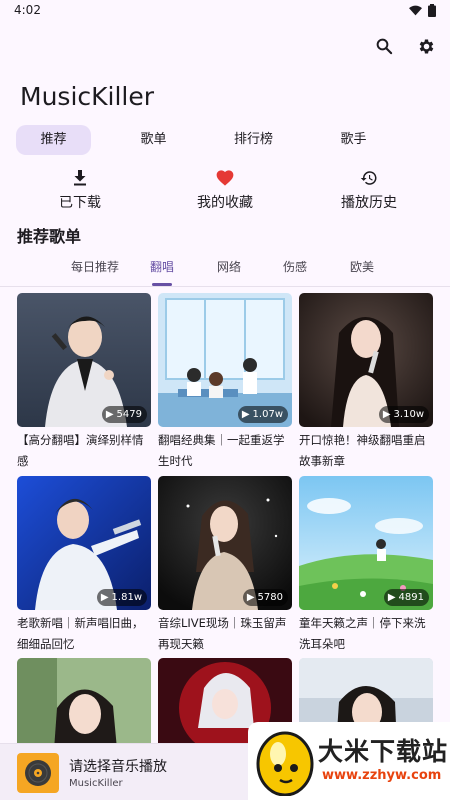  I want to click on heart-icon, so click(225, 178).